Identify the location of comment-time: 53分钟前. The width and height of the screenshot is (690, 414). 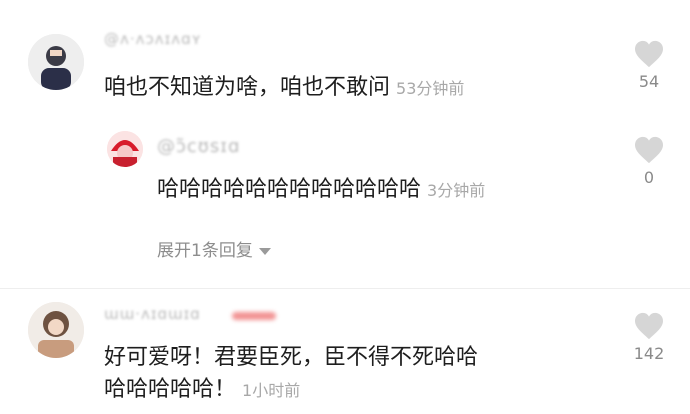
(430, 88).